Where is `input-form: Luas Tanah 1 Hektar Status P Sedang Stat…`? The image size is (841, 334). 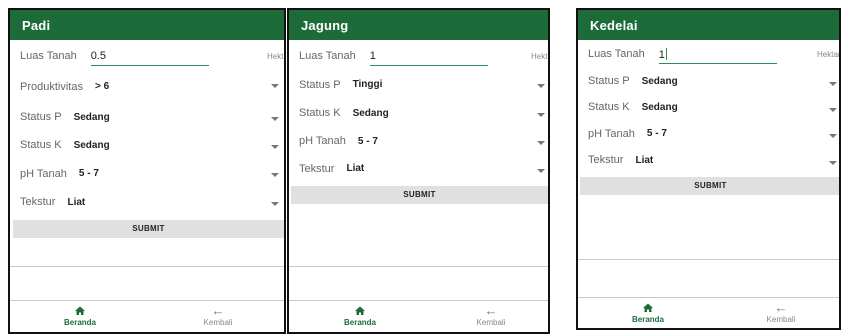
input-form: Luas Tanah 1 Hektar Status P Sedang Stat… is located at coordinates (708, 106).